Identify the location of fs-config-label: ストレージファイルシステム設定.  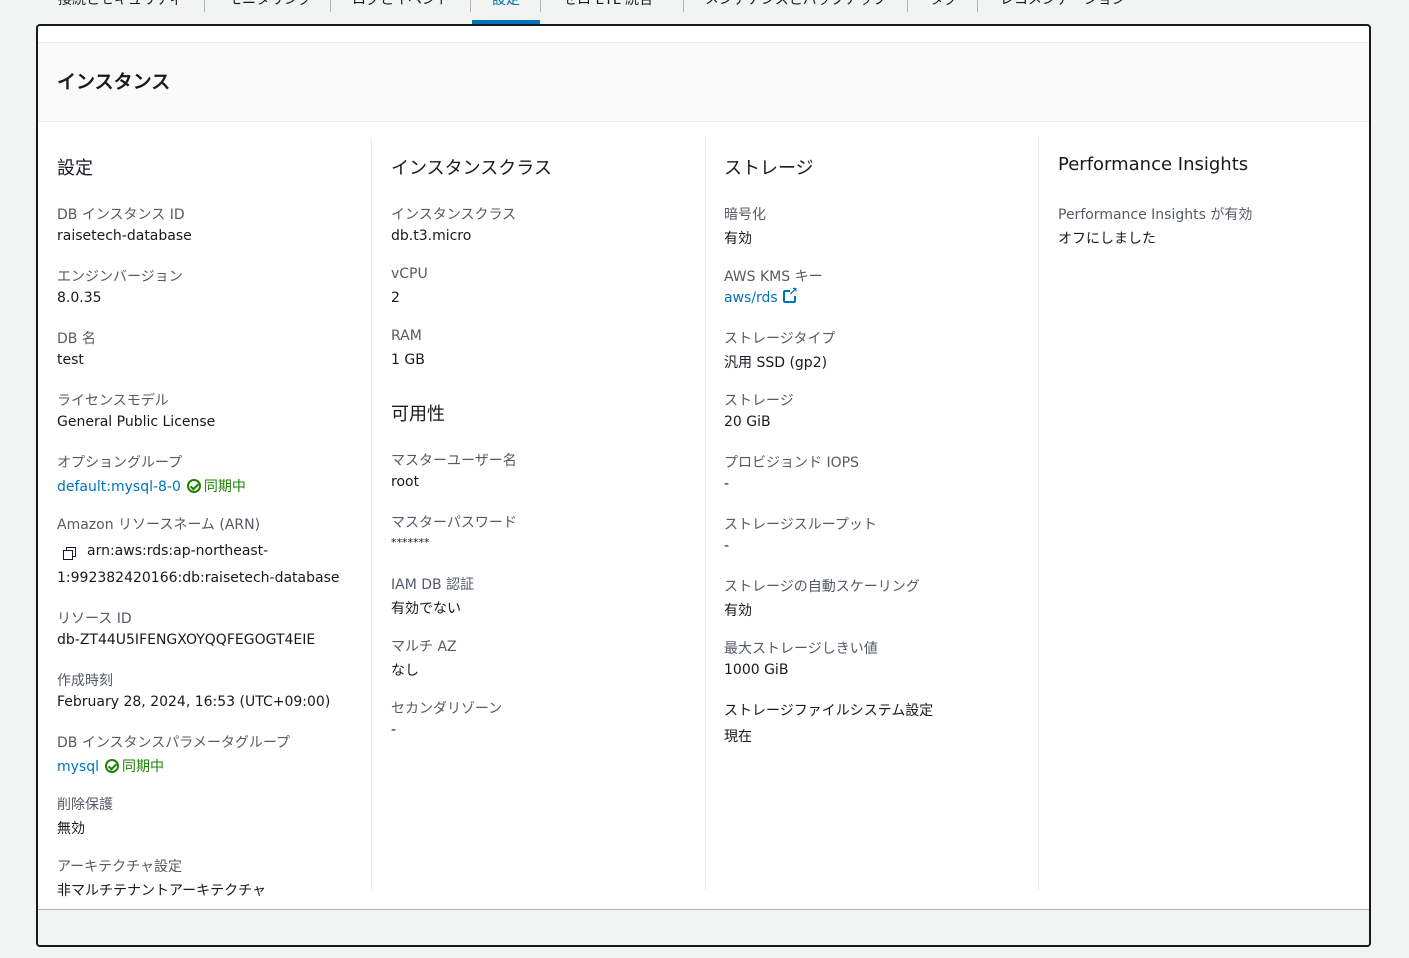
(829, 711).